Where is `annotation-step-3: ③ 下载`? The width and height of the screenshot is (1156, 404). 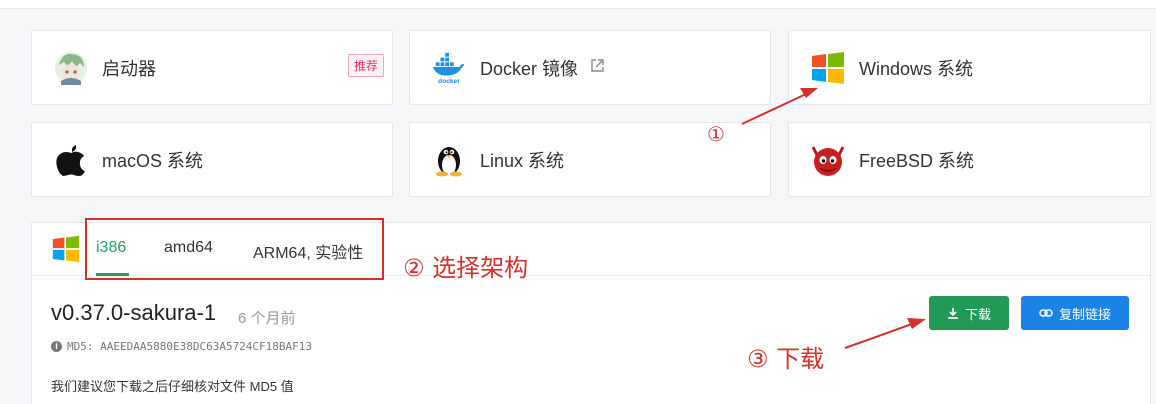
annotation-step-3: ③ 下载 is located at coordinates (786, 359).